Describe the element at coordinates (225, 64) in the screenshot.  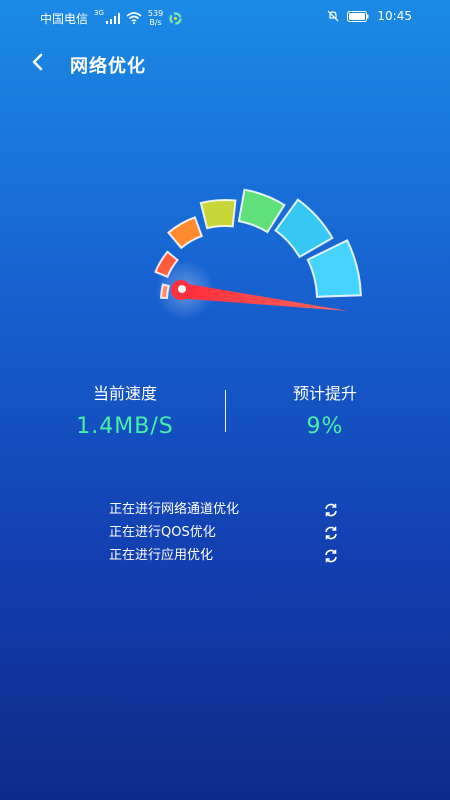
I see `app-header: 网络优化` at that location.